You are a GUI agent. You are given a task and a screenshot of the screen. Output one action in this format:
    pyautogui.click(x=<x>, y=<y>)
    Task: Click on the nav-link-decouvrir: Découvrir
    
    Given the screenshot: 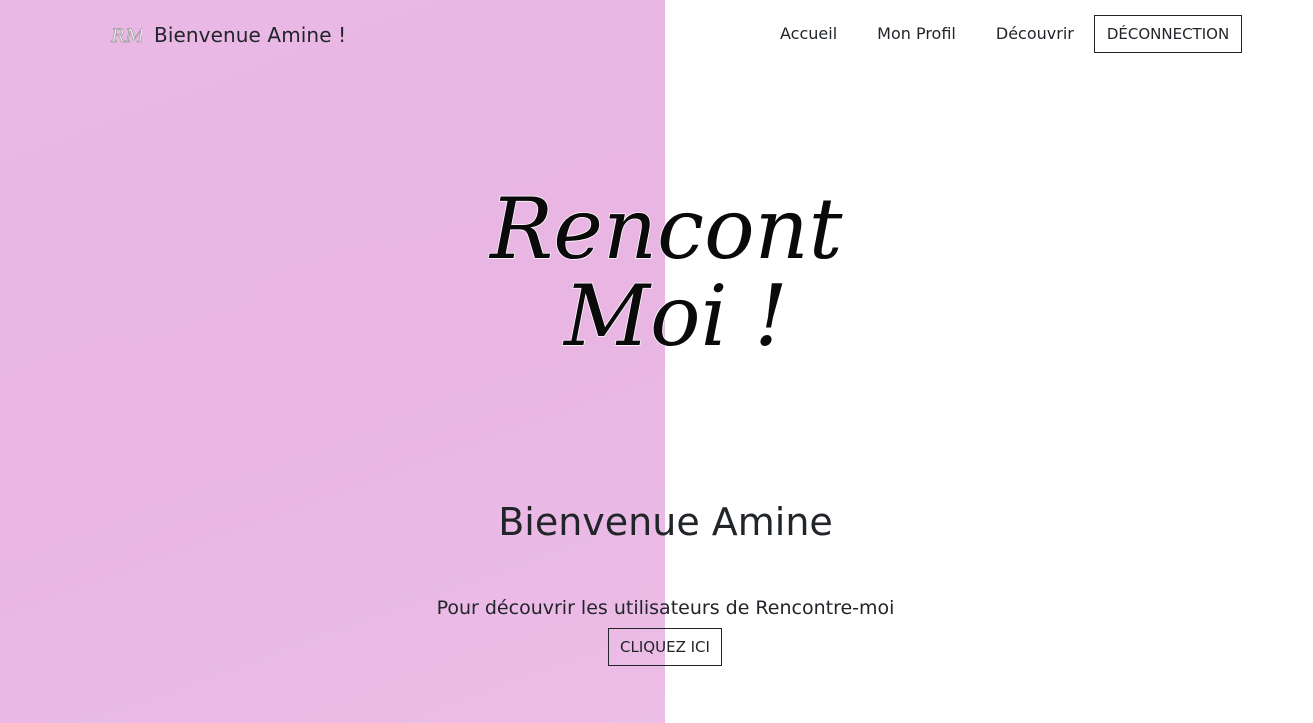 What is the action you would take?
    pyautogui.click(x=1035, y=34)
    